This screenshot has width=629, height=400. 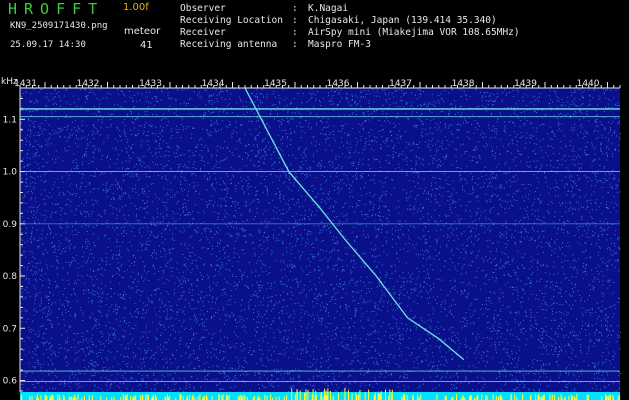 What do you see at coordinates (88, 84) in the screenshot?
I see `x-tick-label: 1432` at bounding box center [88, 84].